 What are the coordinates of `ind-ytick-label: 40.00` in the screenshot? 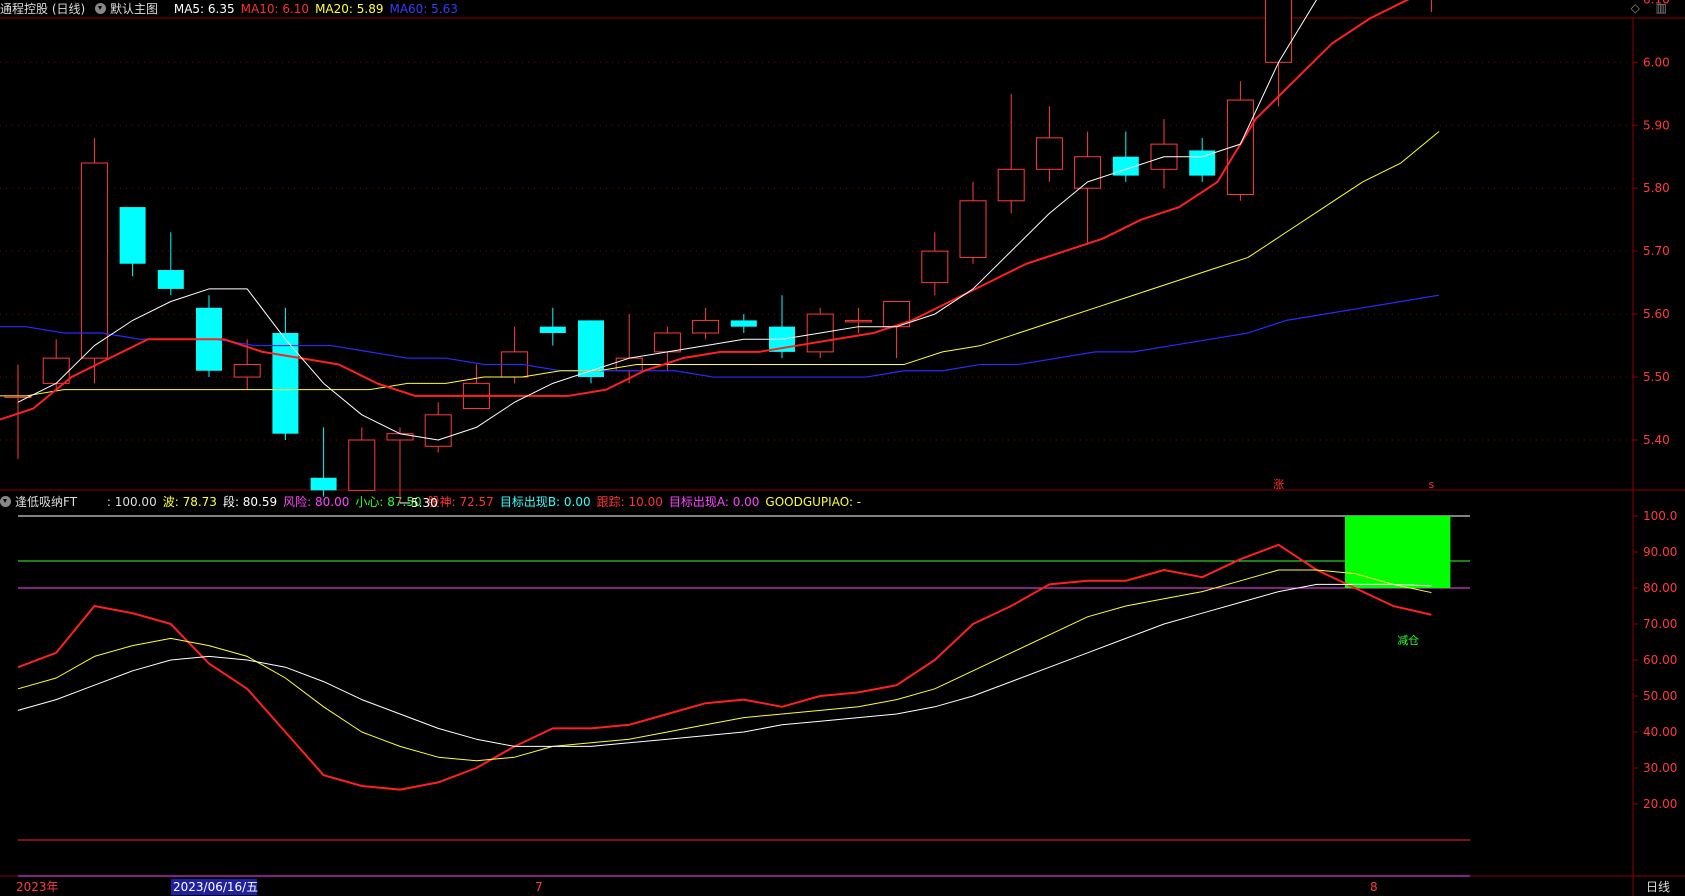 It's located at (1660, 732).